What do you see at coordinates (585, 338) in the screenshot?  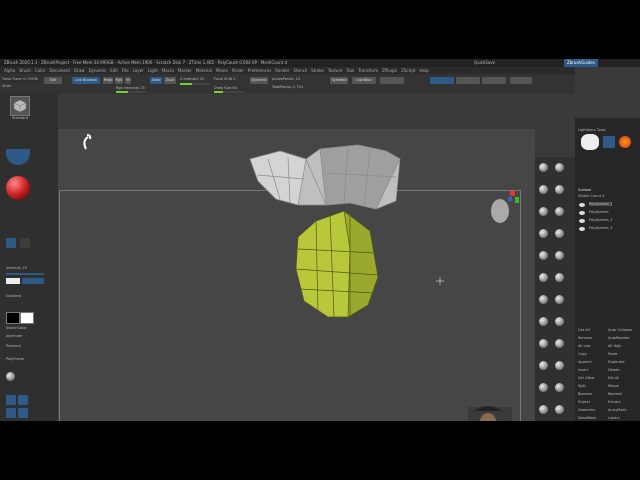 I see `subtool-action-button: Rename` at bounding box center [585, 338].